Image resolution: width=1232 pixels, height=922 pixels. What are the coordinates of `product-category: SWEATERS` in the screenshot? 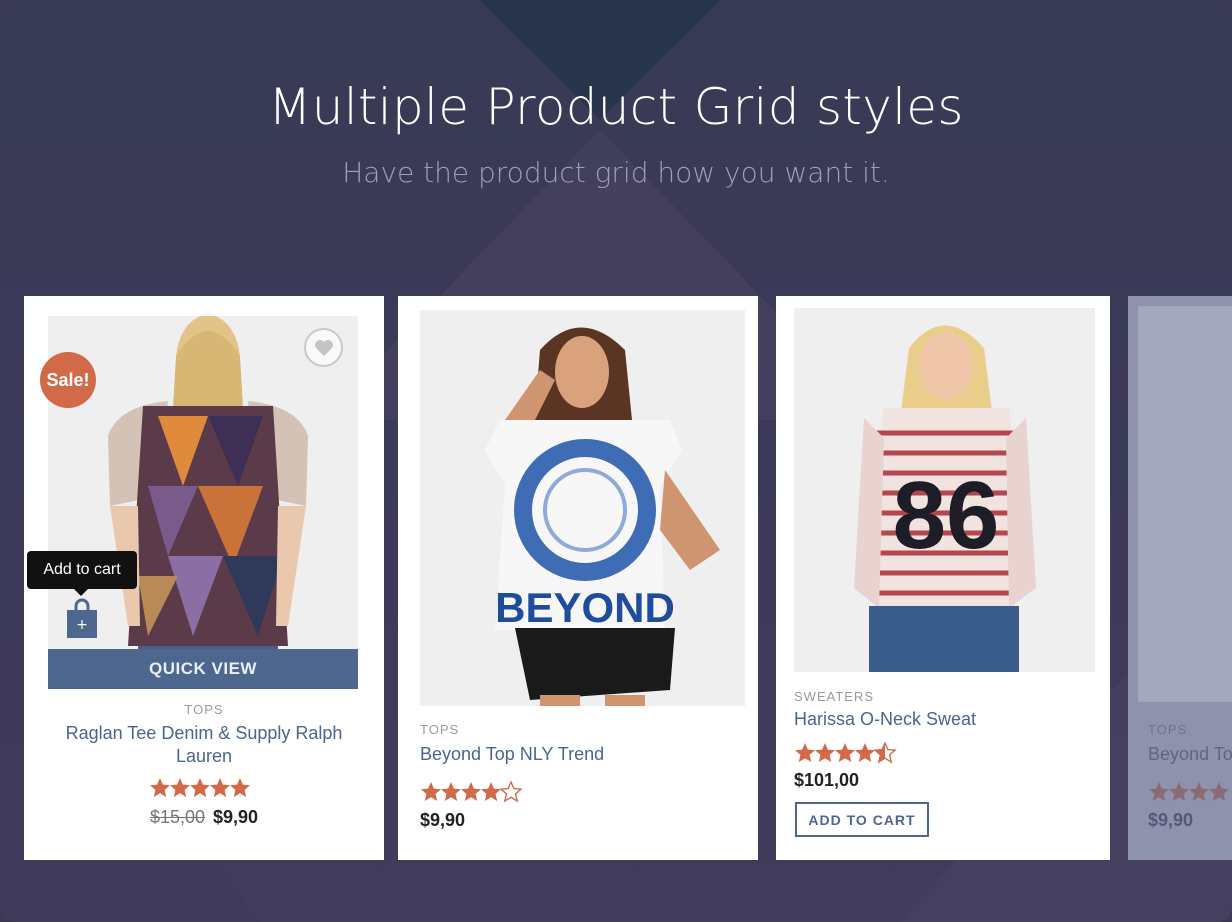 It's located at (834, 696).